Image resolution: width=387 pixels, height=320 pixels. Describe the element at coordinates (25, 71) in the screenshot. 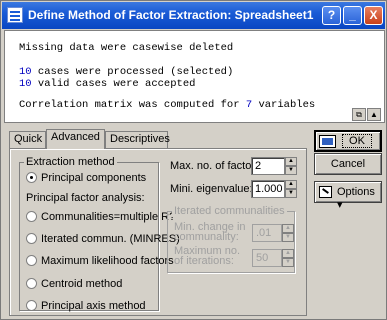

I see `processed-count: 10` at that location.